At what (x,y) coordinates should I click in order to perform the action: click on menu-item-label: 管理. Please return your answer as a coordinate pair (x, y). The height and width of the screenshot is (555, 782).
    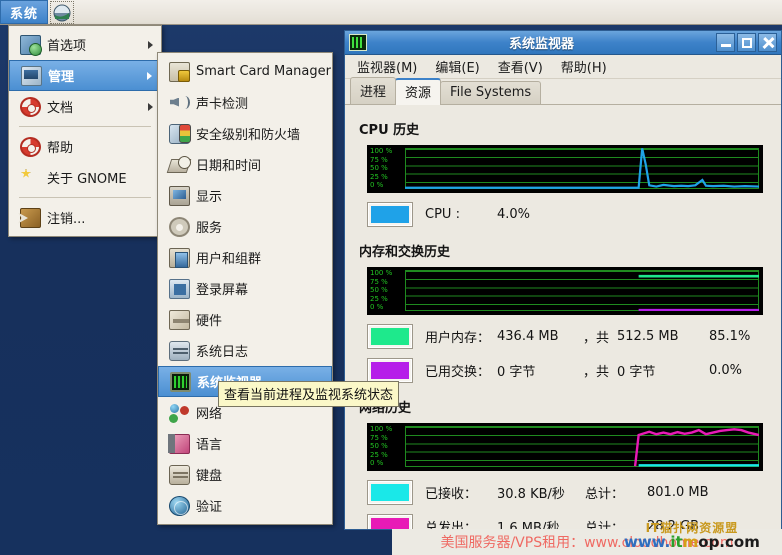
    Looking at the image, I should click on (61, 77).